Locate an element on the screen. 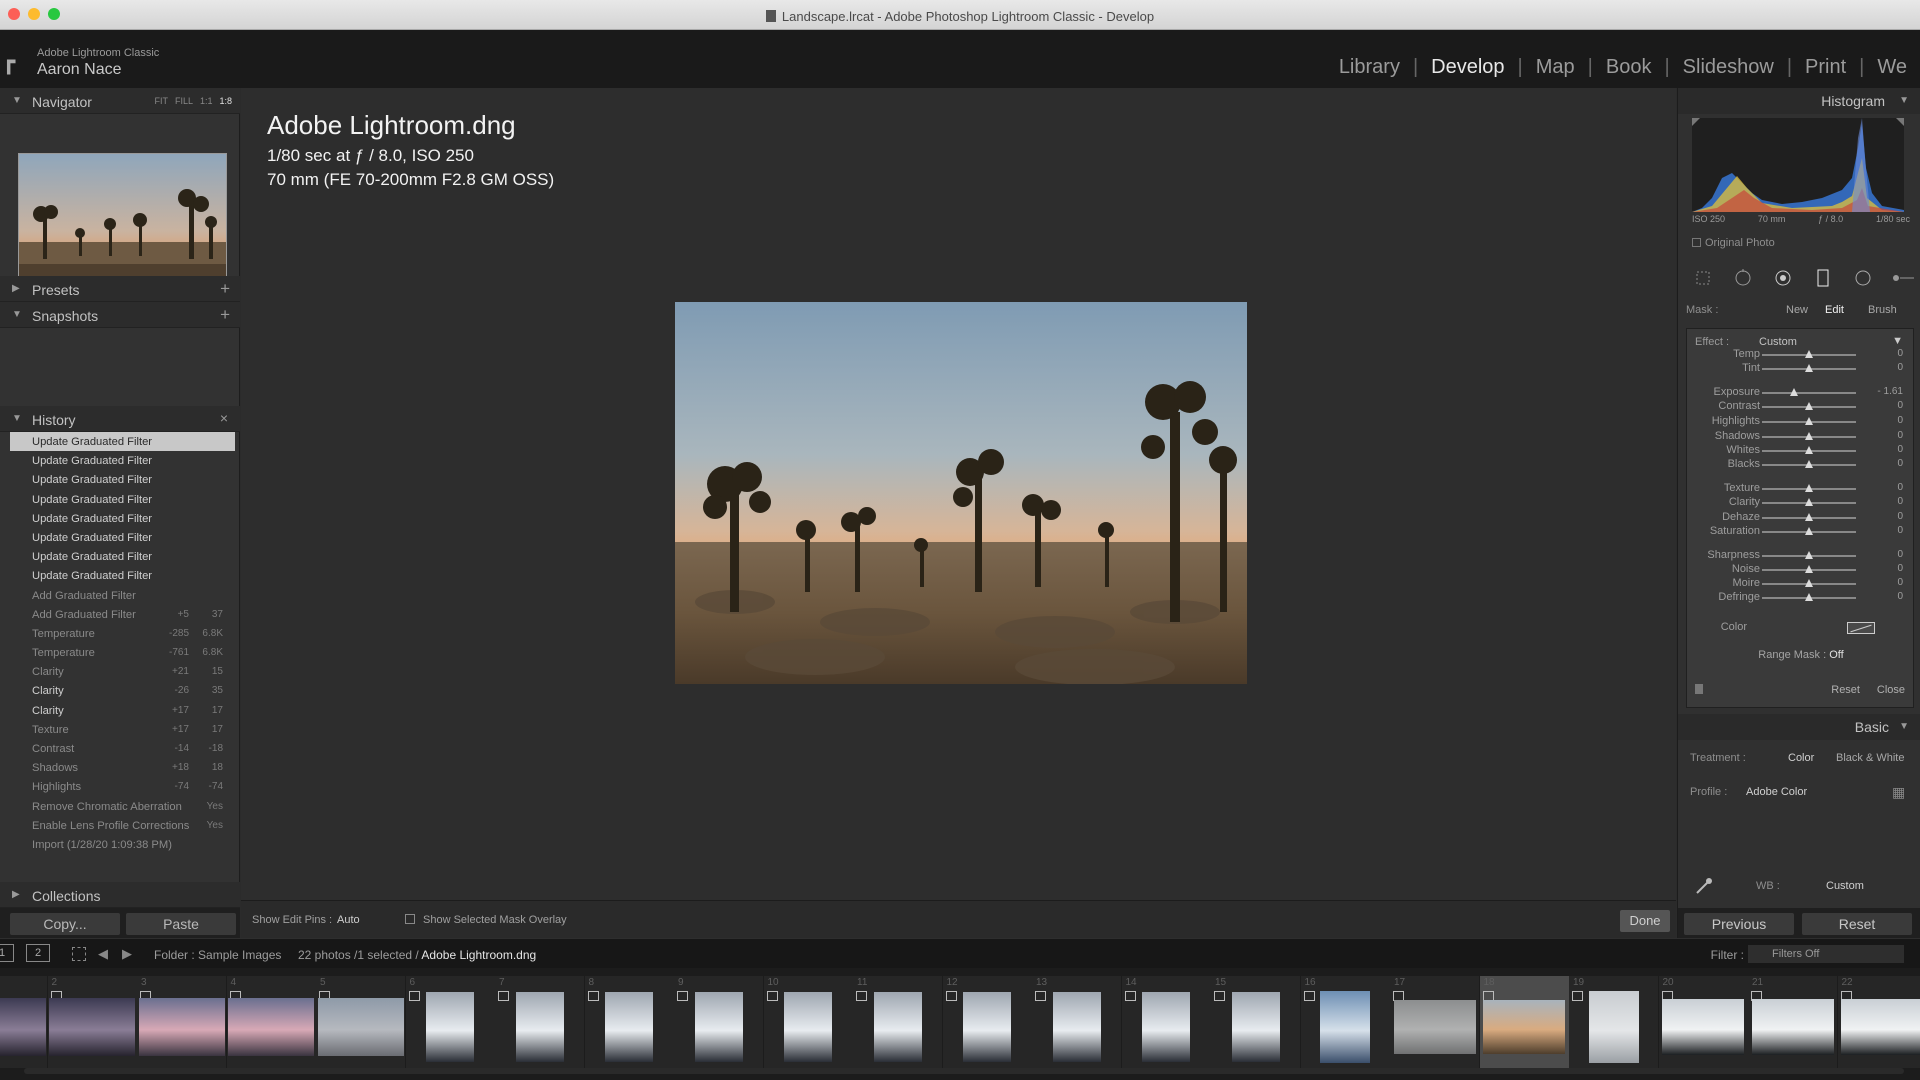 The width and height of the screenshot is (1920, 1080). original-photo-toggle: Original Photo is located at coordinates (1733, 243).